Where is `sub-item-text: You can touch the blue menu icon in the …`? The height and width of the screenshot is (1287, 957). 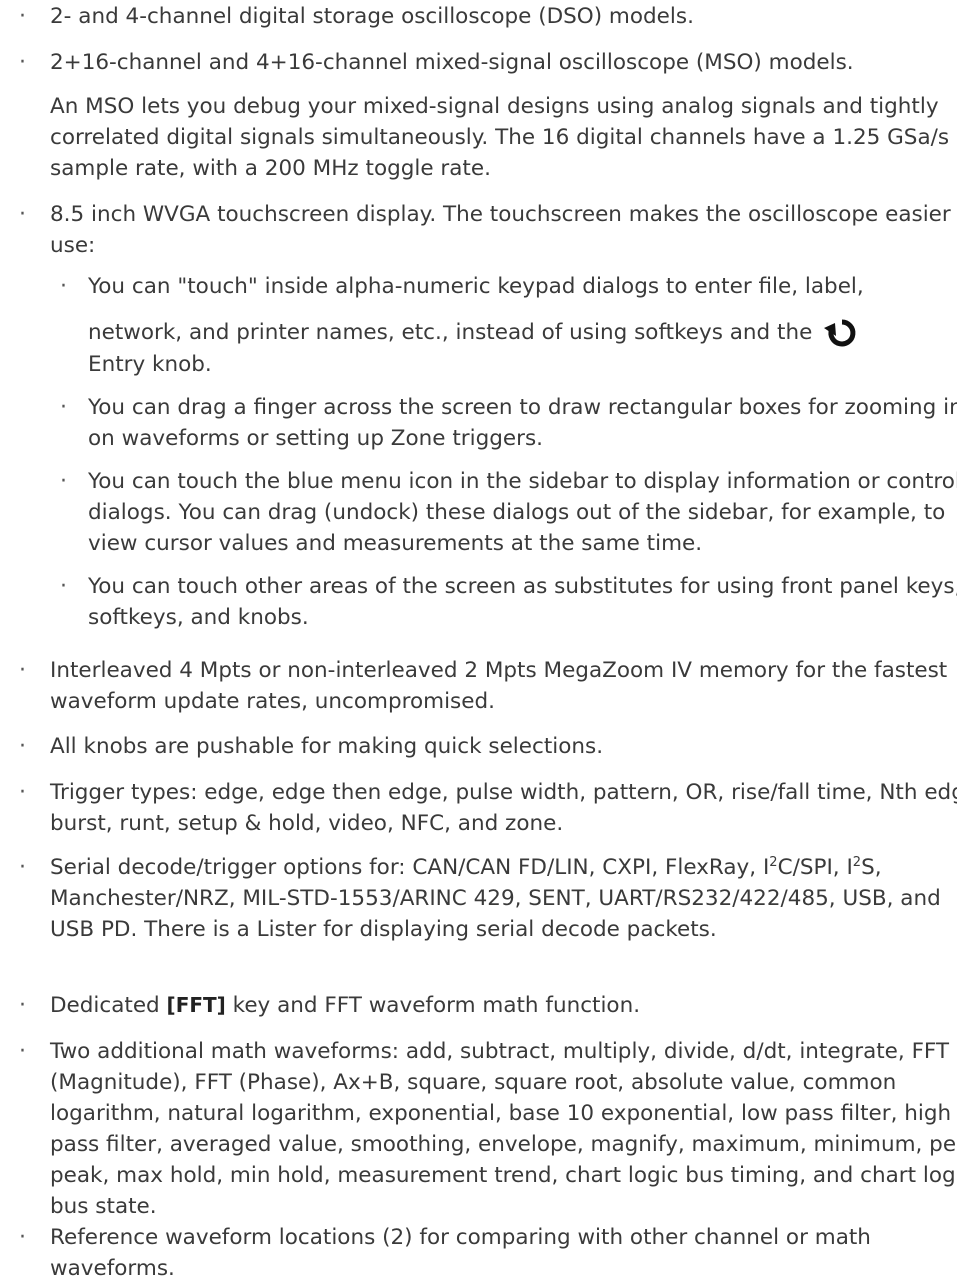
sub-item-text: You can touch the blue menu icon in the … is located at coordinates (522, 512).